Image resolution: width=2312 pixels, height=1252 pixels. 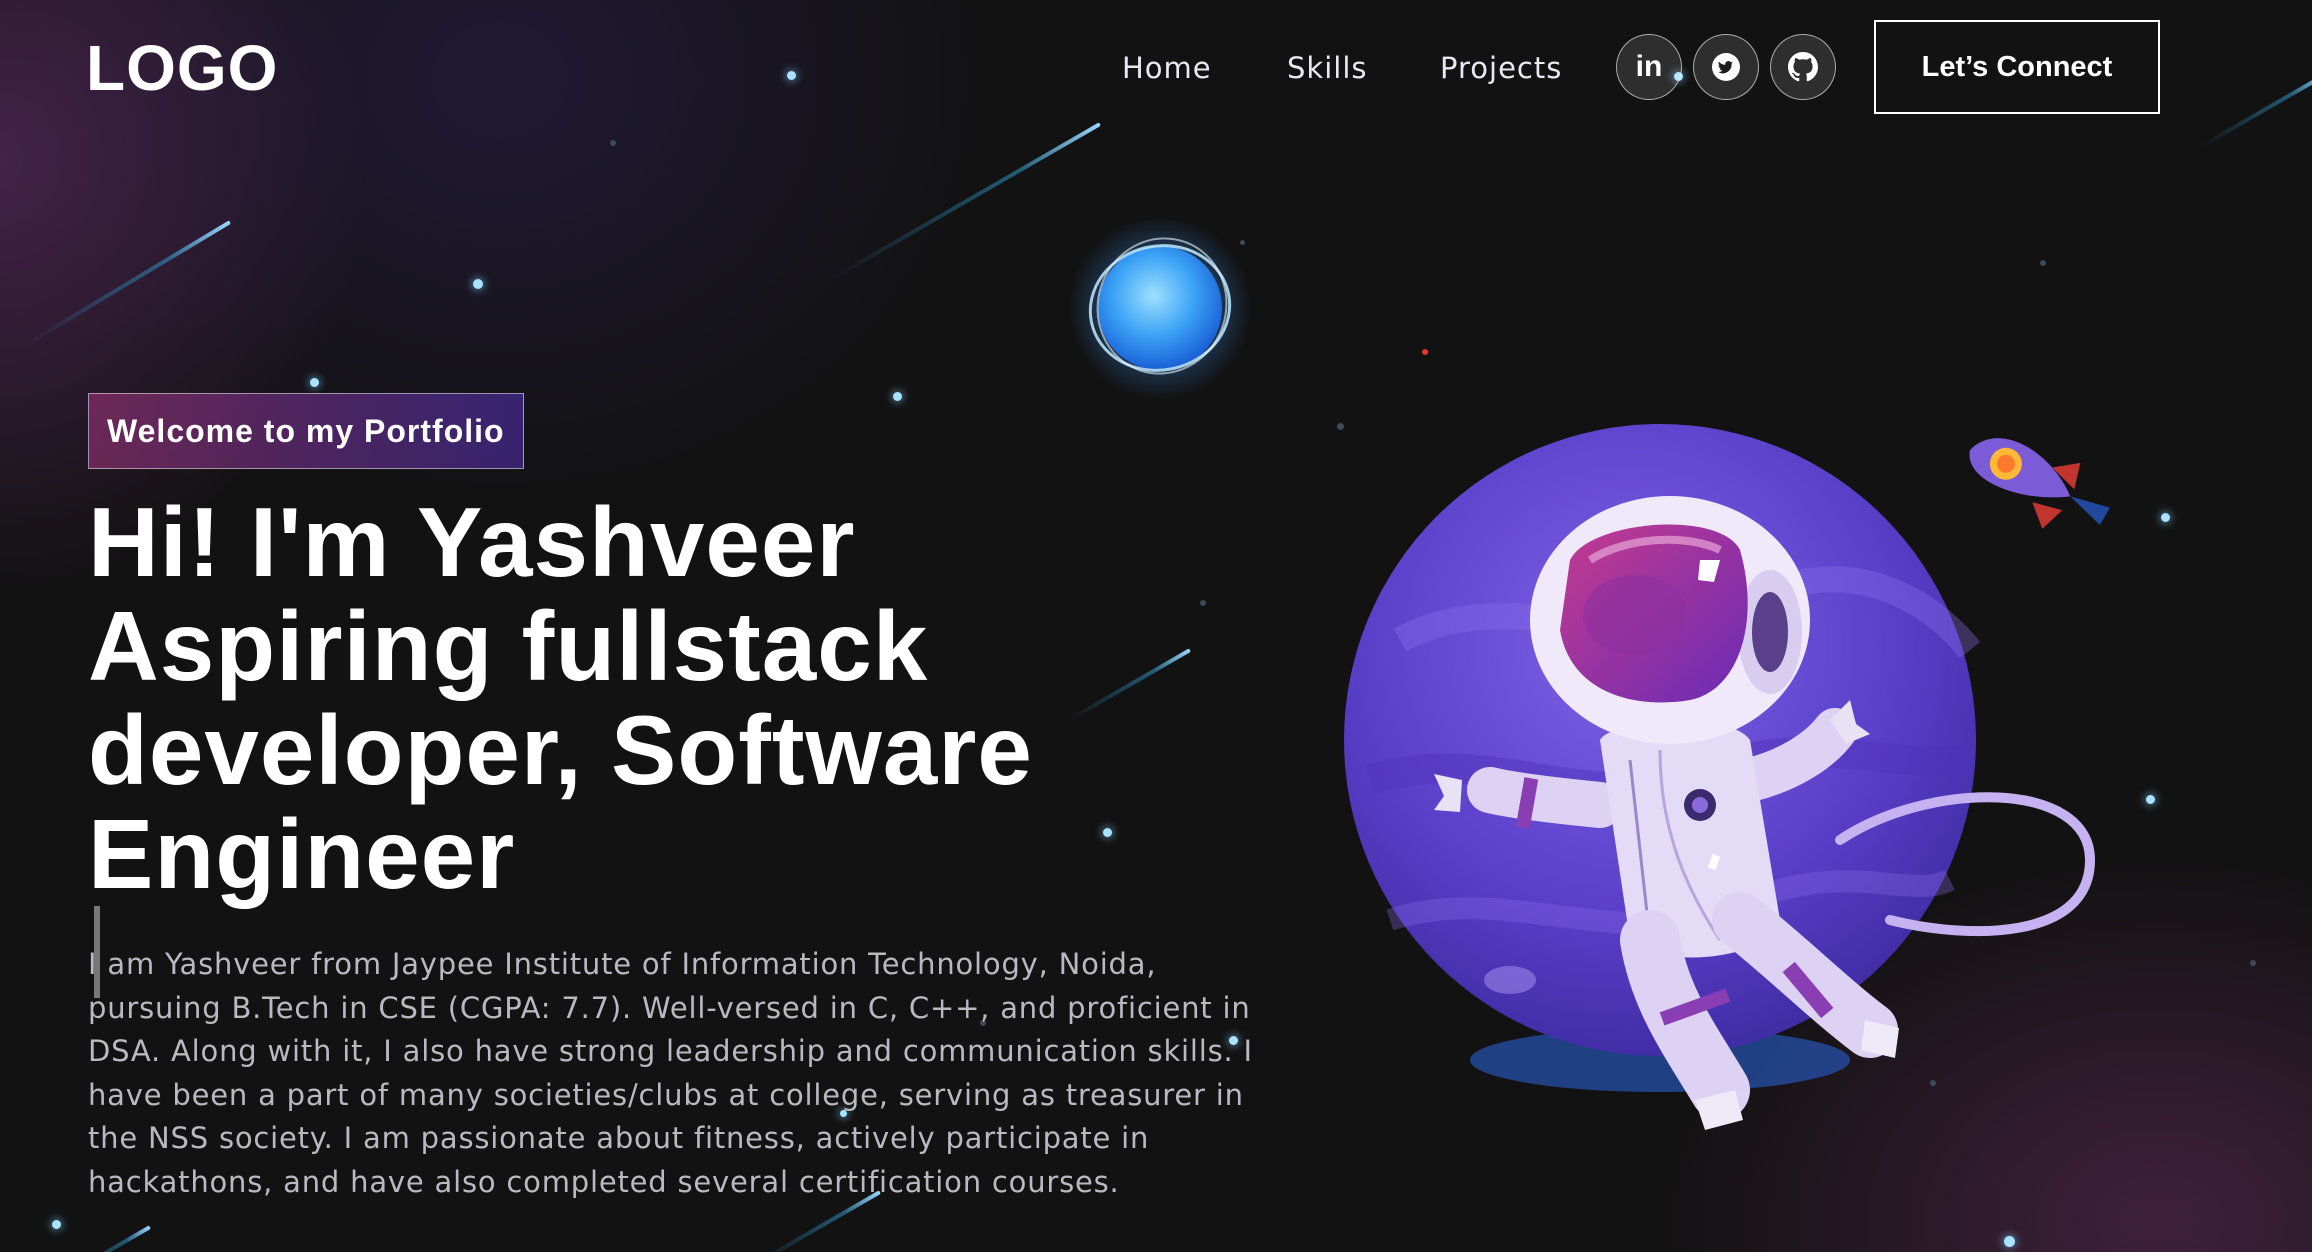 I want to click on lets-connect-button: Let’s Connect, so click(x=2017, y=67).